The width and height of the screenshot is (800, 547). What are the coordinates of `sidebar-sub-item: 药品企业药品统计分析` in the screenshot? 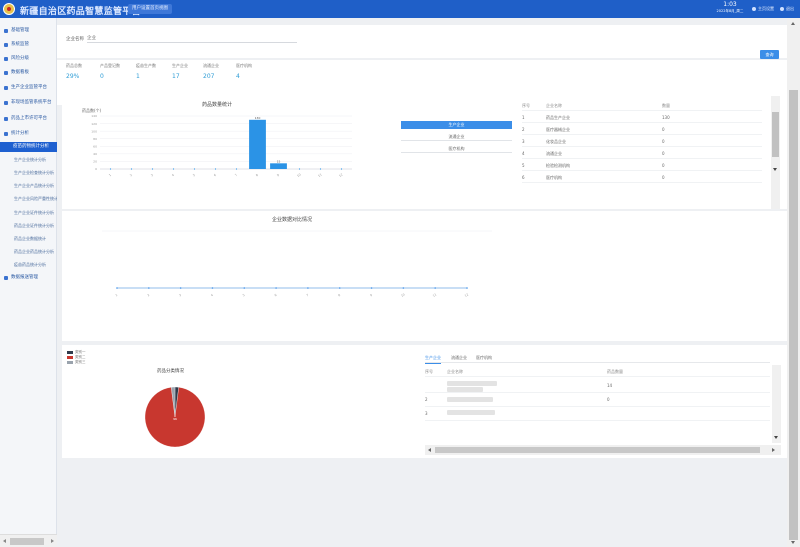 It's located at (28, 252).